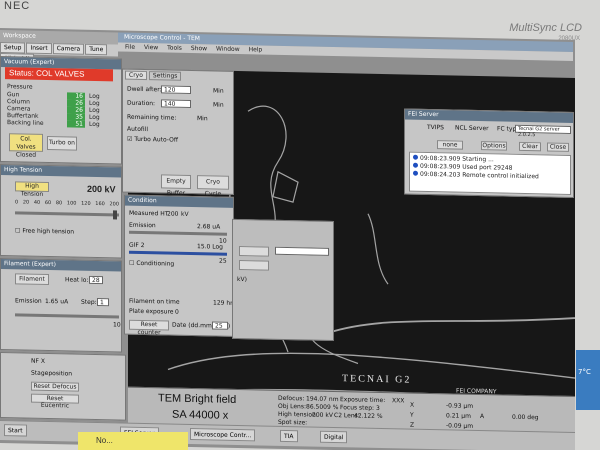  Describe the element at coordinates (588, 380) in the screenshot. I see `side-device` at that location.